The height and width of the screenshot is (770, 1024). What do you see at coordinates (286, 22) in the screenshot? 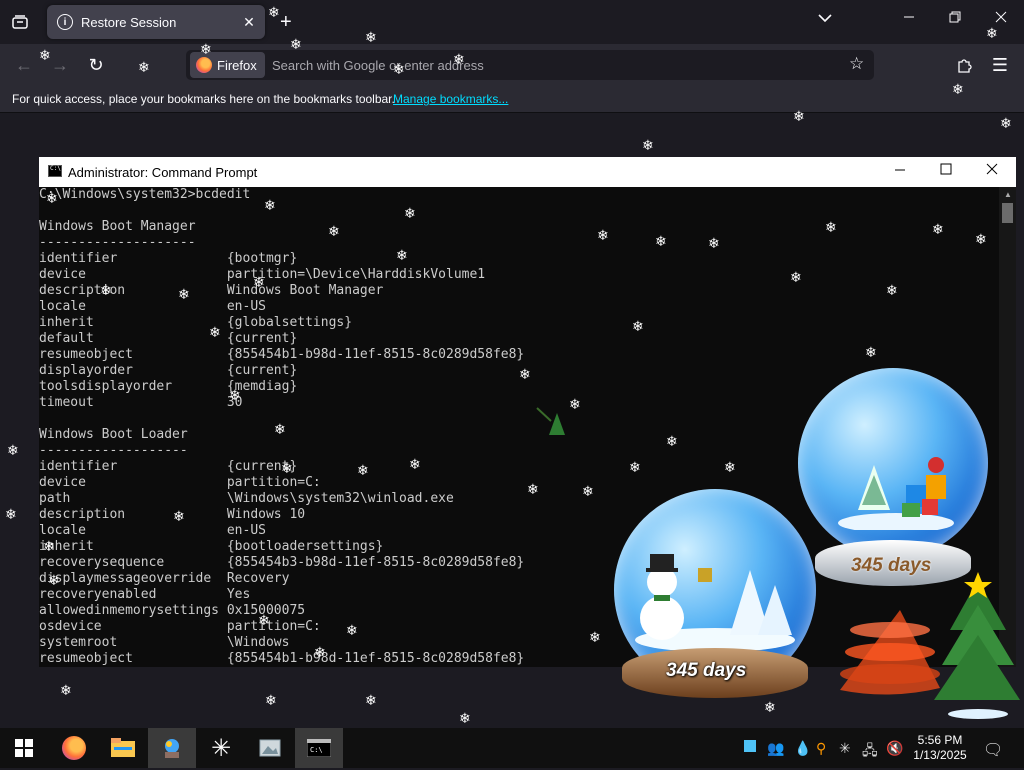
I see `new-tab-button: +` at bounding box center [286, 22].